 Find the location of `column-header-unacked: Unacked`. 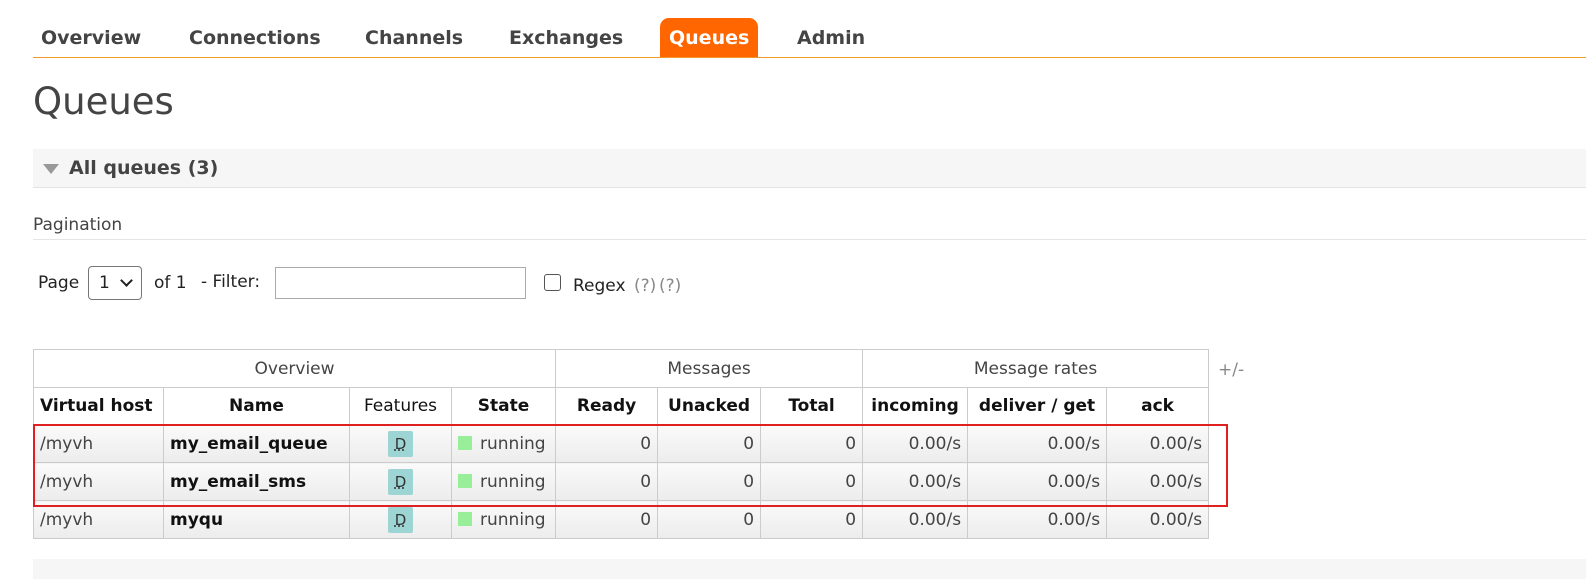

column-header-unacked: Unacked is located at coordinates (709, 406).